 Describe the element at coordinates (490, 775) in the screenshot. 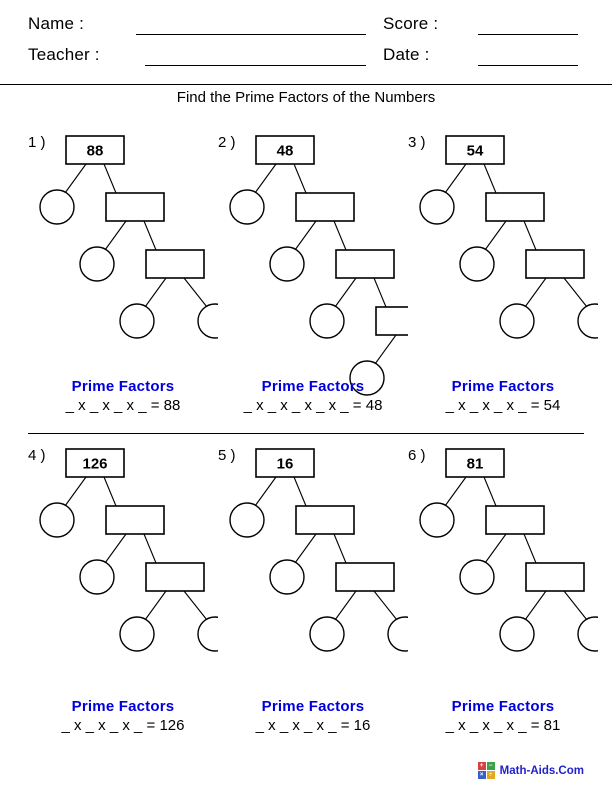

I see `divide-icon: ÷` at that location.